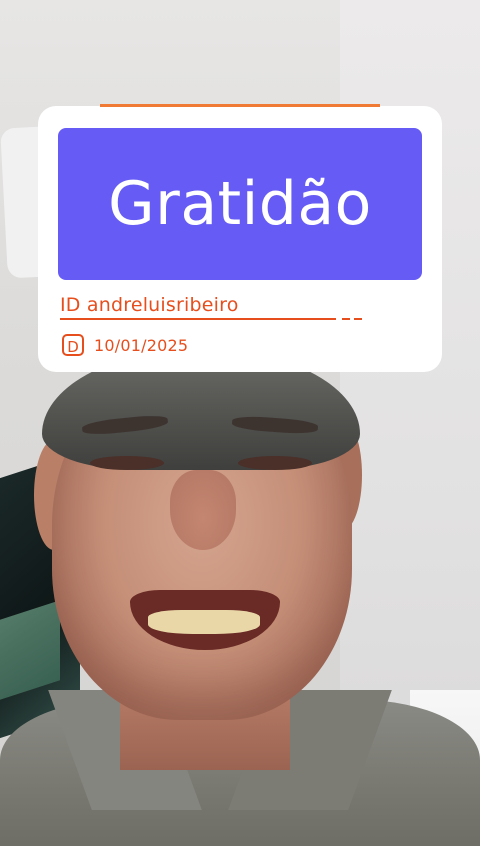 This screenshot has width=480, height=846. Describe the element at coordinates (275, 463) in the screenshot. I see `person-eye-right` at that location.